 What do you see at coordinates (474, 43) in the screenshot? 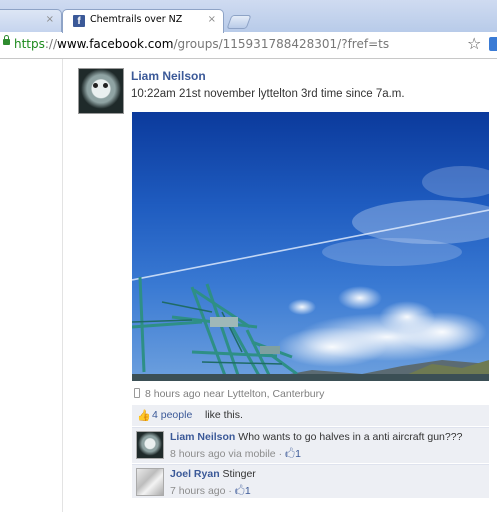
I see `star-icon: ☆` at bounding box center [474, 43].